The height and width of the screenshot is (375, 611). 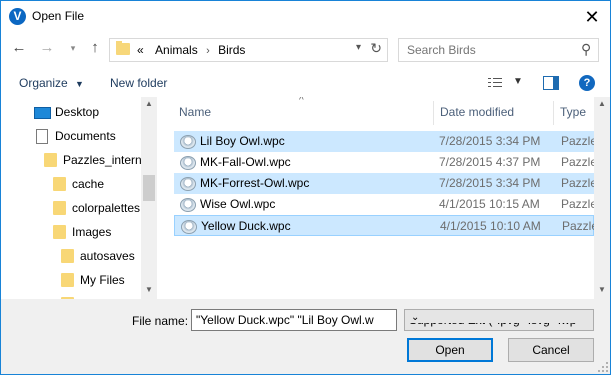 I want to click on command-toolbar: Organize ▼ New folder ▼ ?, so click(x=305, y=84).